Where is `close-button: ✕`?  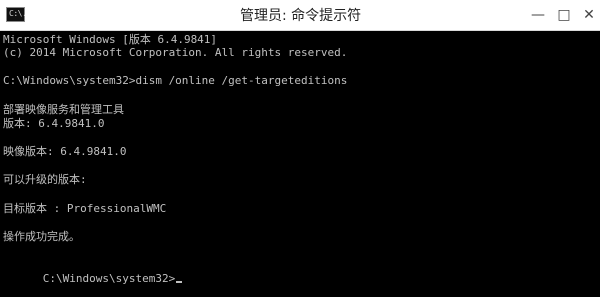
close-button: ✕ is located at coordinates (589, 15).